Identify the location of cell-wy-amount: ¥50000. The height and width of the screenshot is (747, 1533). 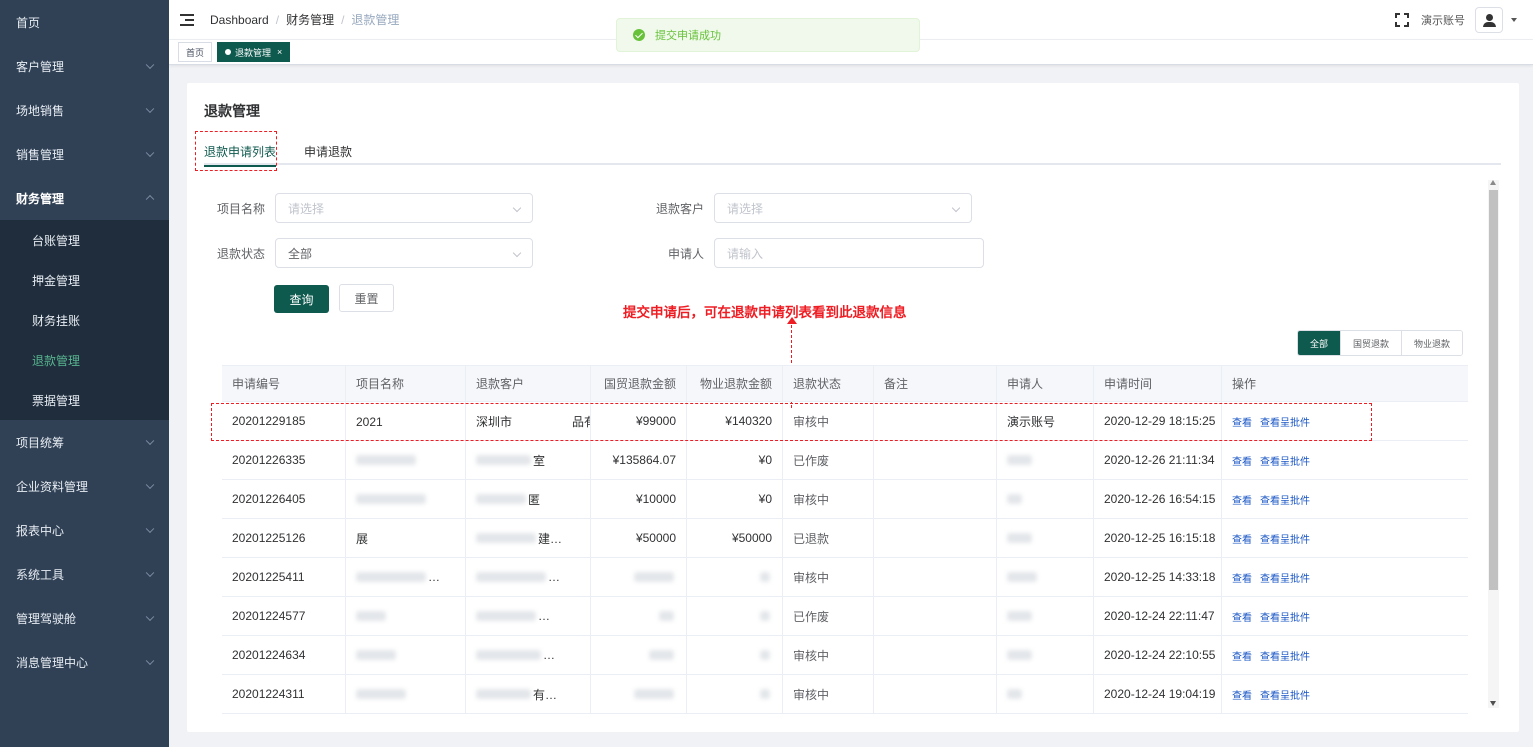
(735, 538).